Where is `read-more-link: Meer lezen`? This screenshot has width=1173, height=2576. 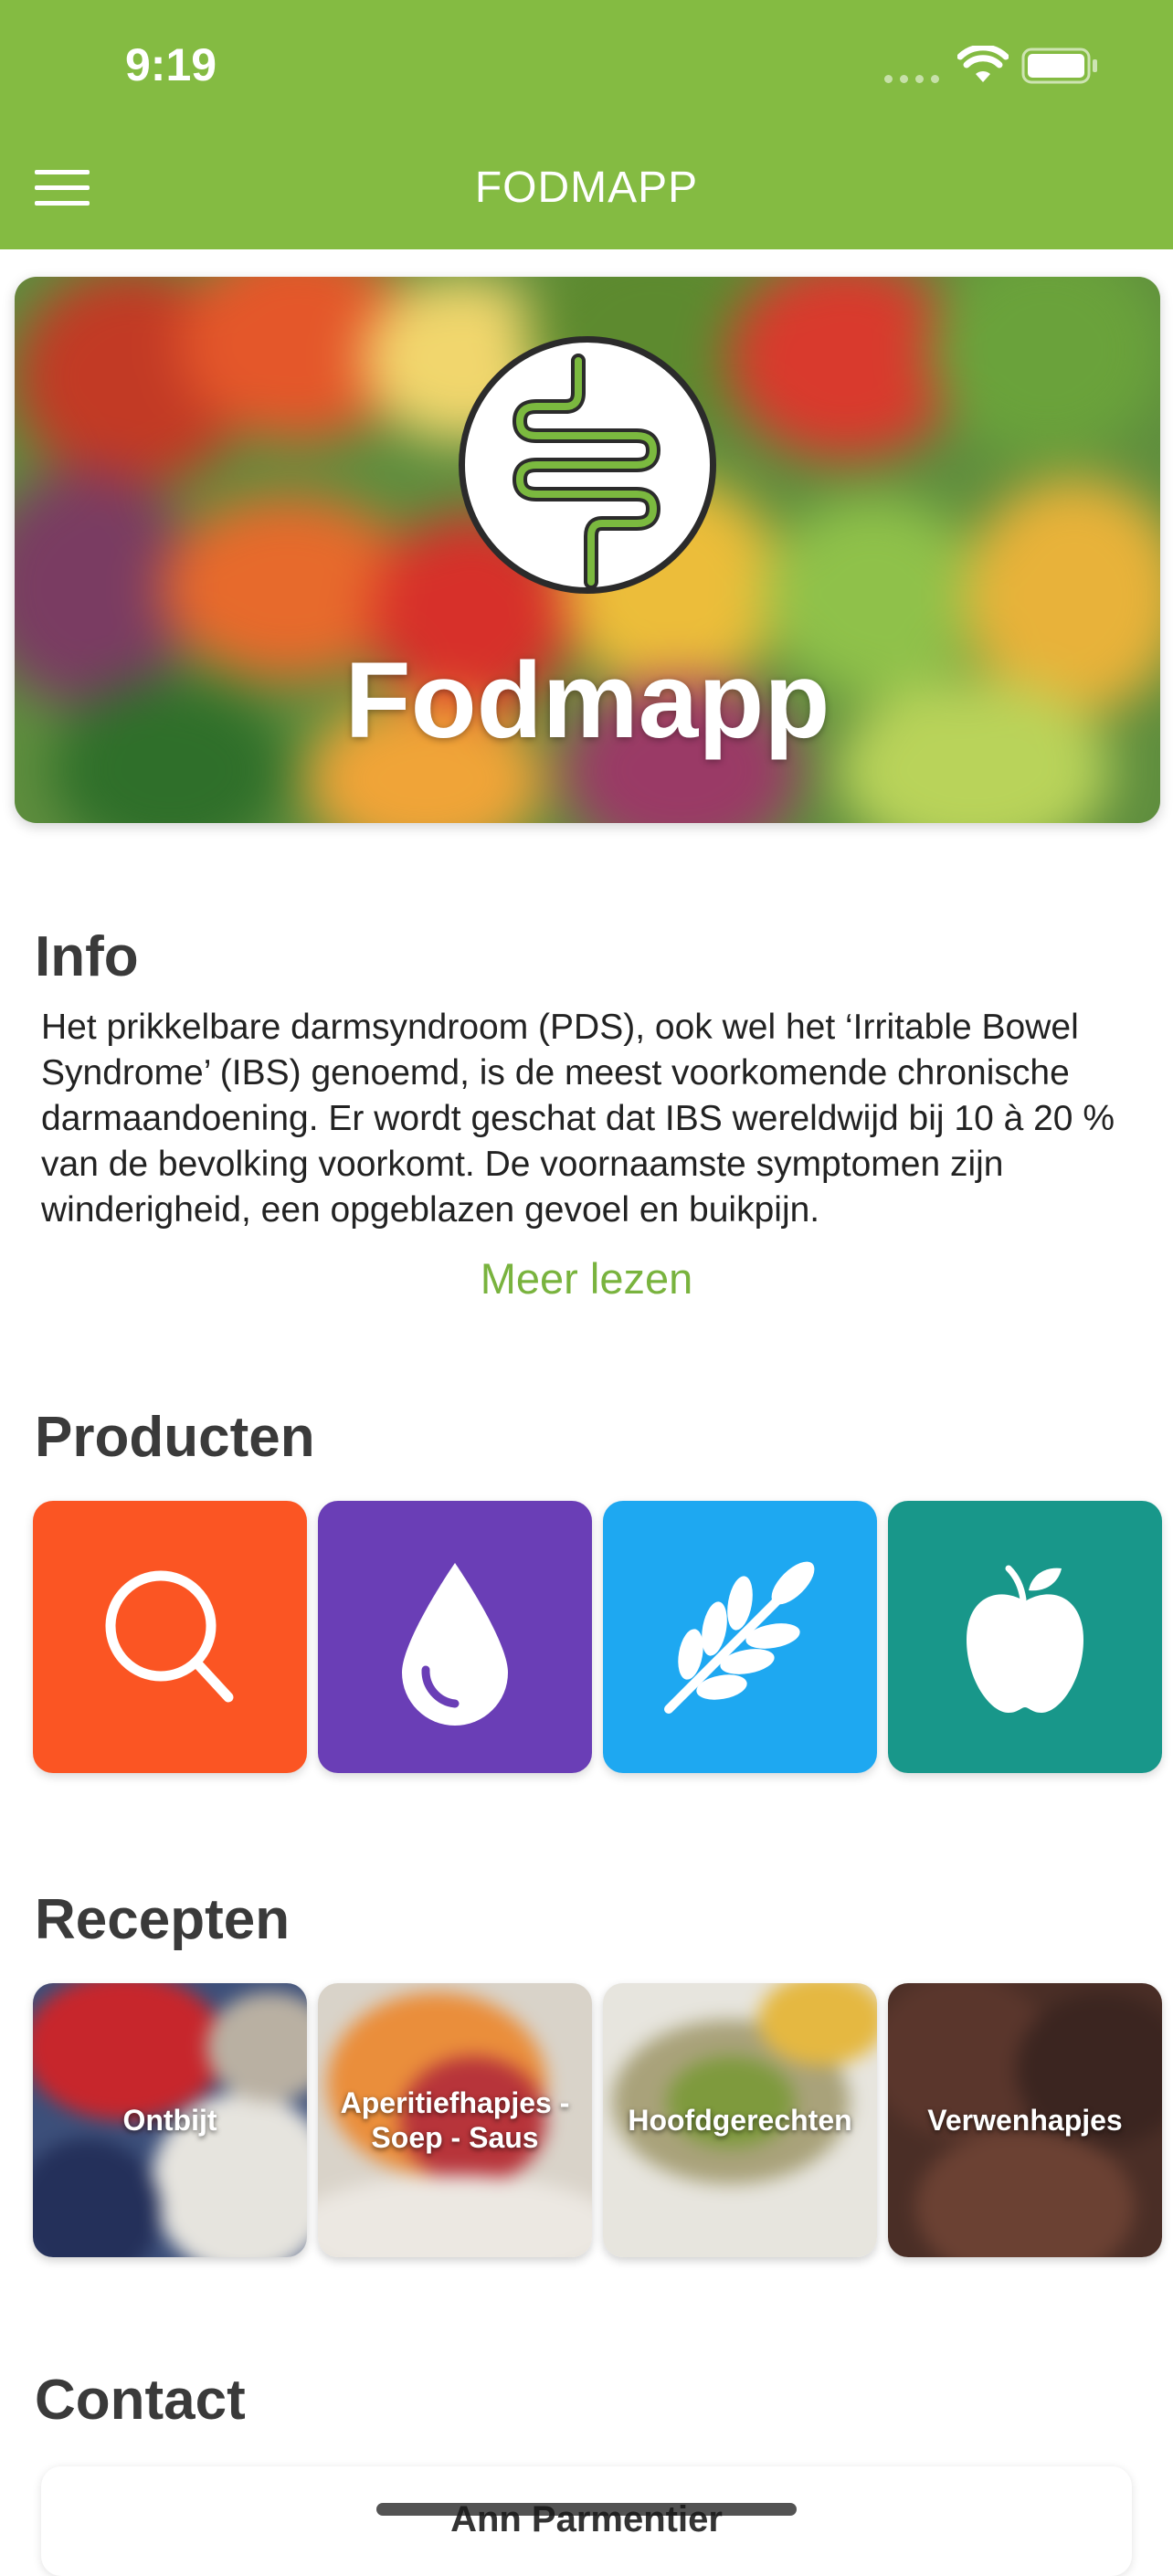 read-more-link: Meer lezen is located at coordinates (586, 1279).